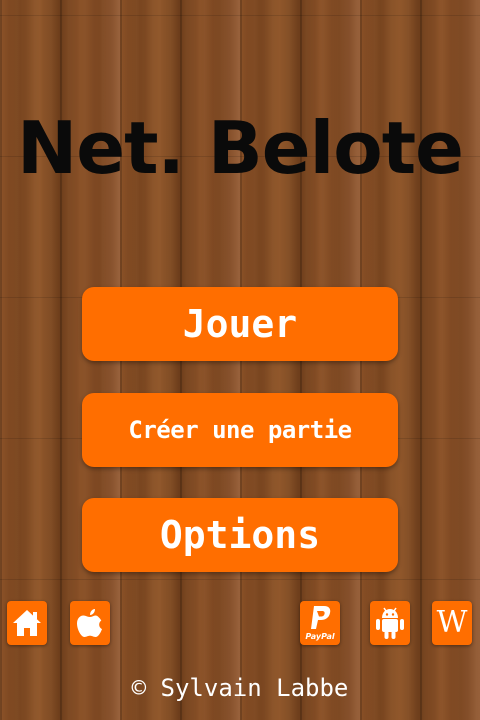 Image resolution: width=480 pixels, height=720 pixels. I want to click on android-icon, so click(390, 623).